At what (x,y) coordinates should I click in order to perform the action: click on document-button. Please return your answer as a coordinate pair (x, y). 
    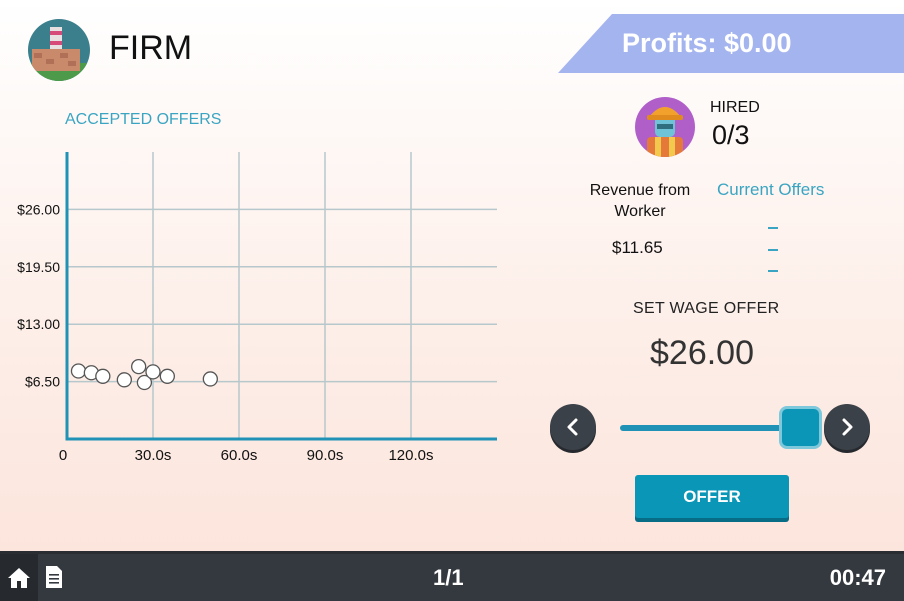
    Looking at the image, I should click on (54, 579).